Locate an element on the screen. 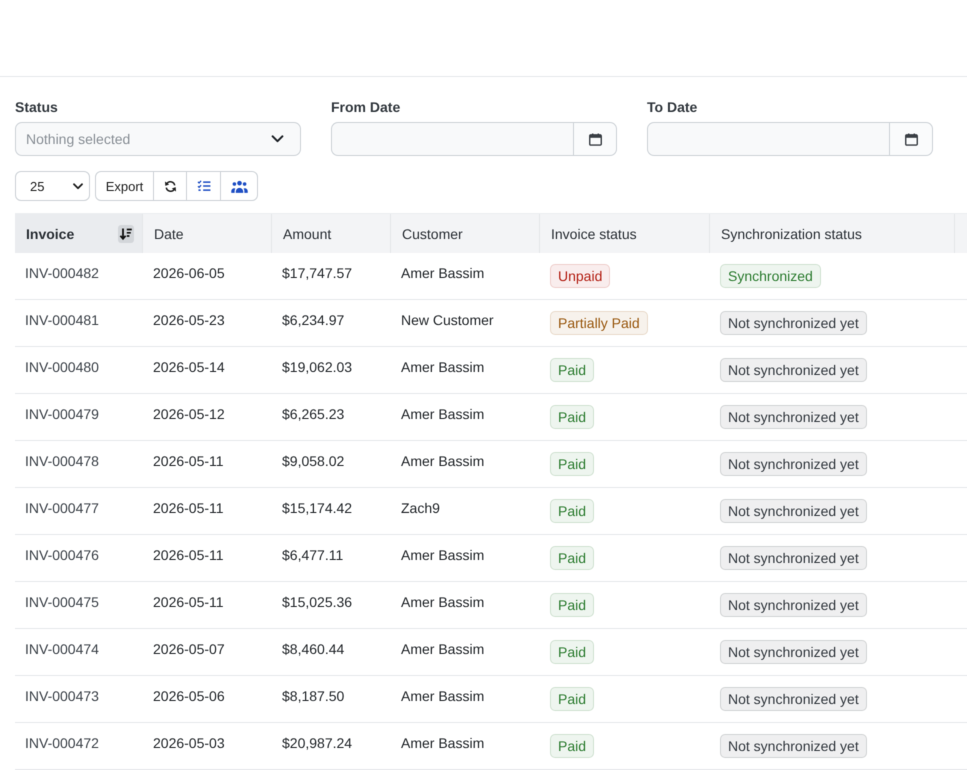  table-cell: $6,265.23 is located at coordinates (313, 414).